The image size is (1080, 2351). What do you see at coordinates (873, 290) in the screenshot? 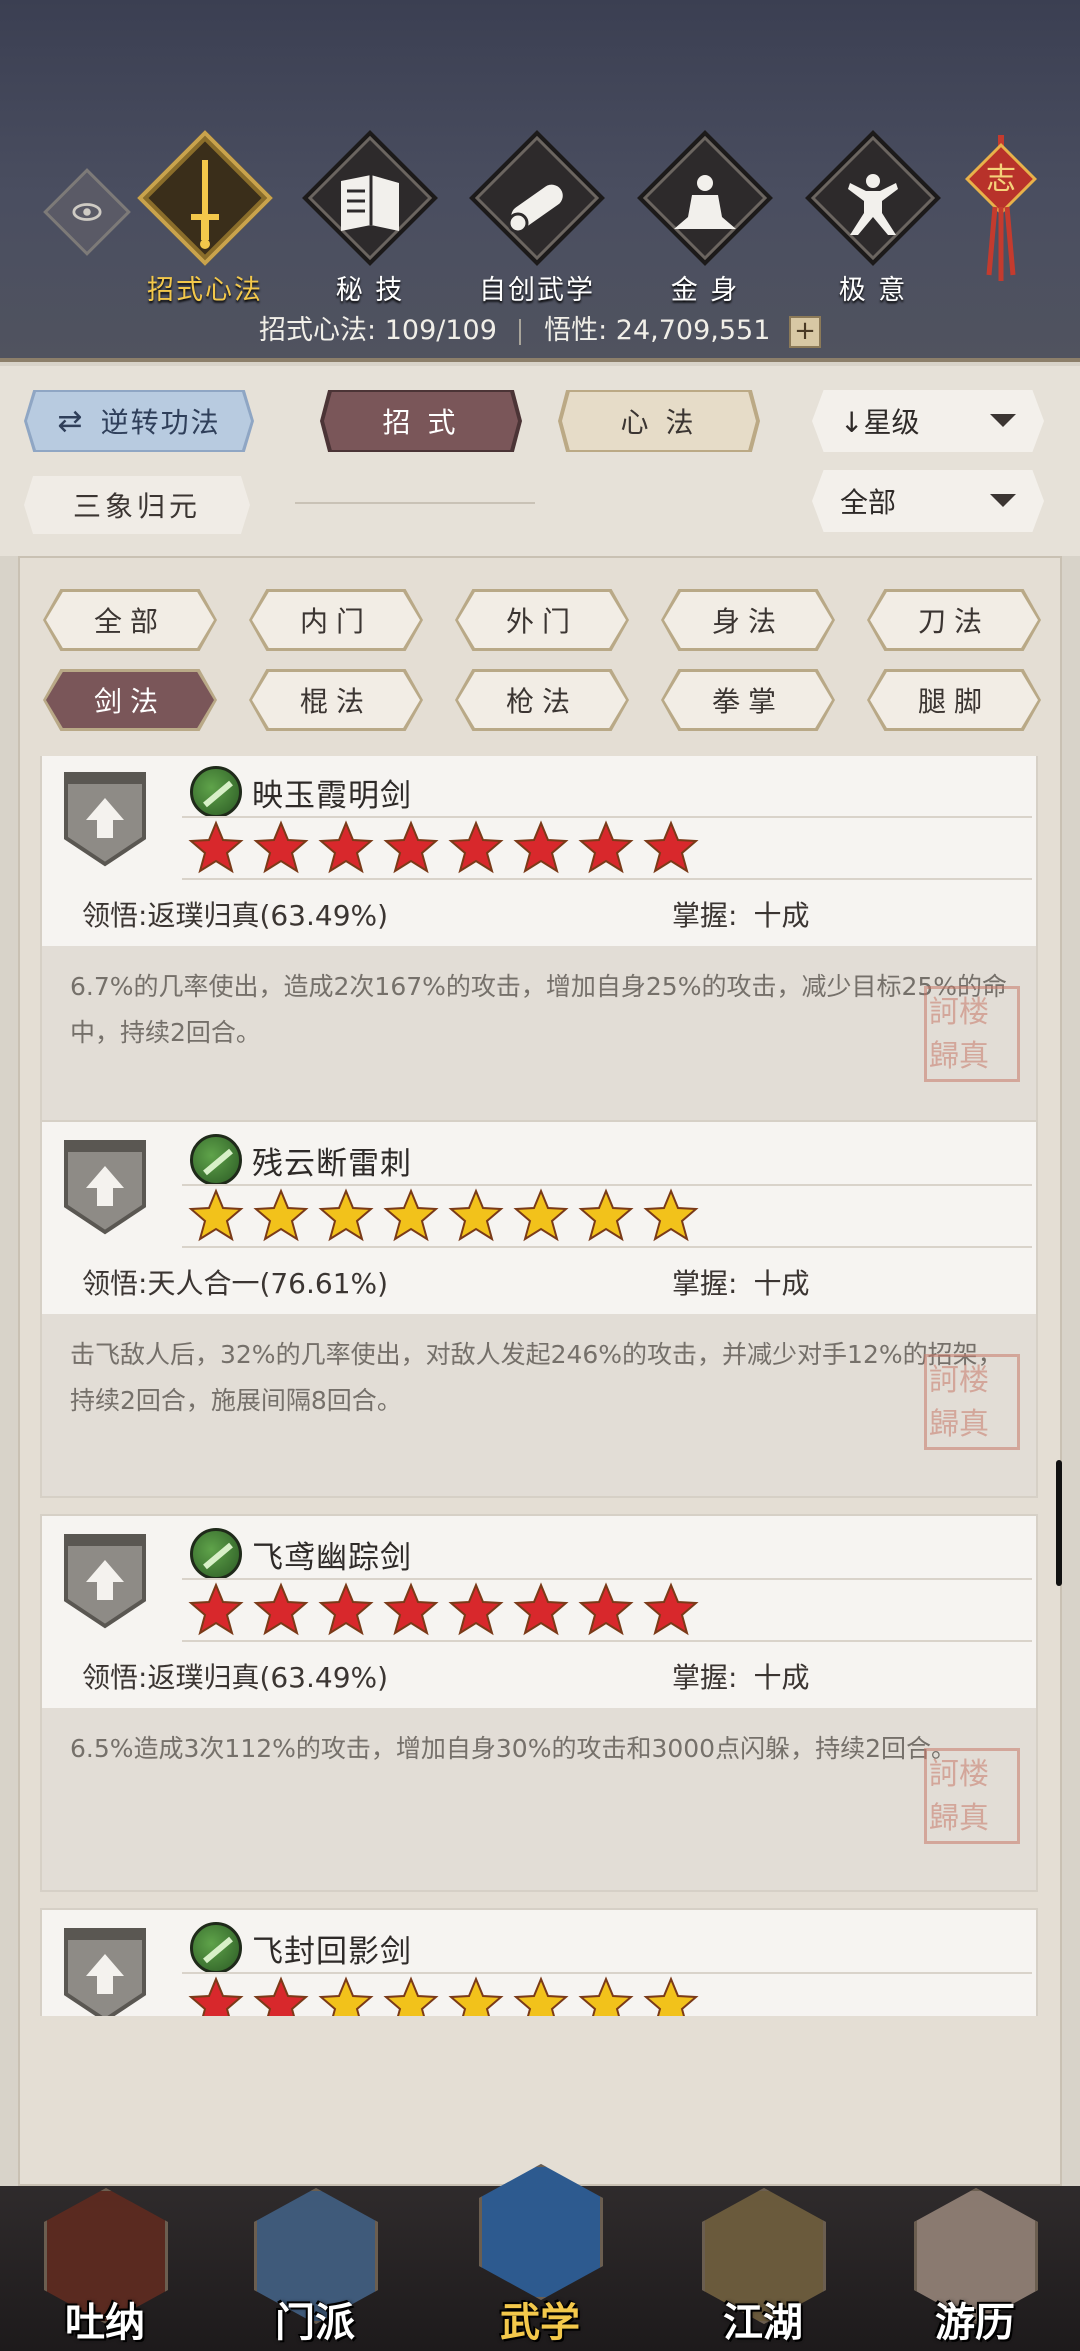
I see `tab-label: 极 意` at bounding box center [873, 290].